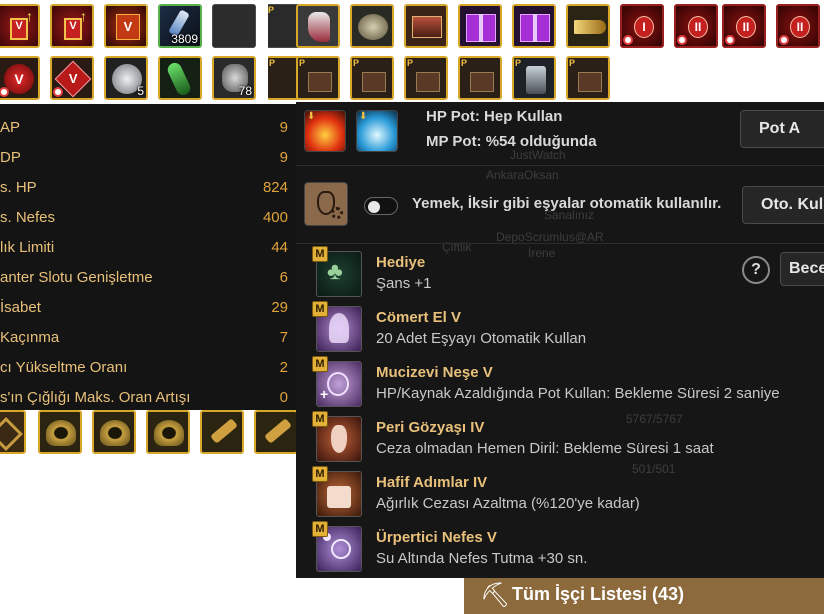 The height and width of the screenshot is (614, 824). Describe the element at coordinates (283, 127) in the screenshot. I see `stat-value: 9` at that location.